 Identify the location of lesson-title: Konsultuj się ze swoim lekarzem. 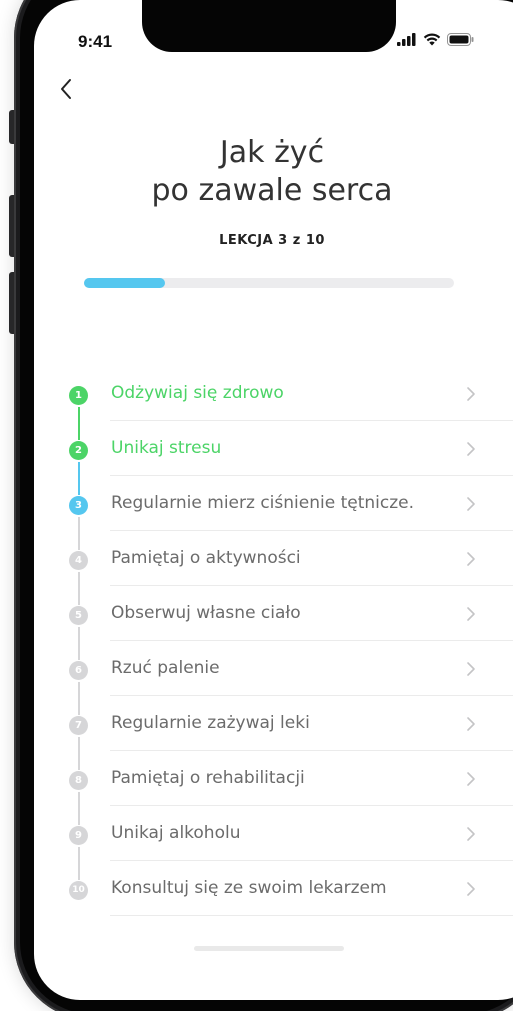
(249, 888).